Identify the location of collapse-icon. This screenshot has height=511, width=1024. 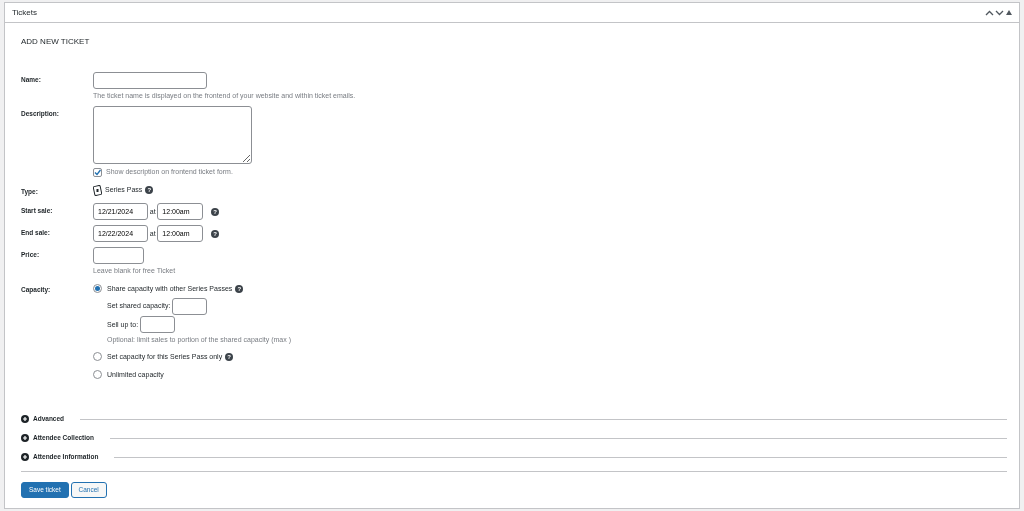
(1009, 12).